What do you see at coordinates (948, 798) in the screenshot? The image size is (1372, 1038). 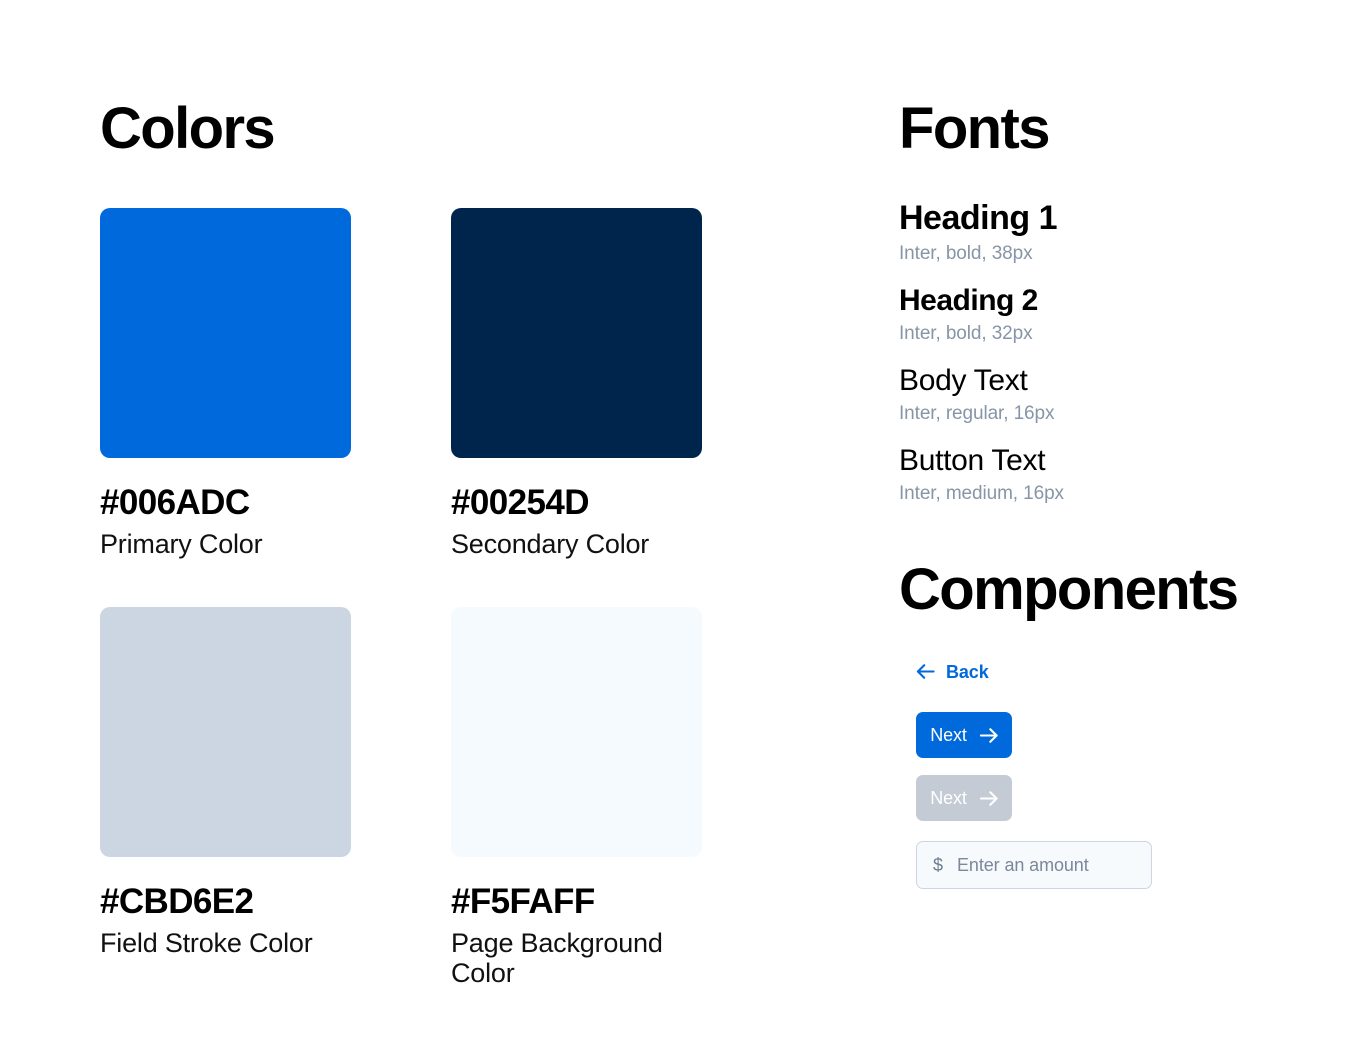 I see `next-button-disabled-label: Next` at bounding box center [948, 798].